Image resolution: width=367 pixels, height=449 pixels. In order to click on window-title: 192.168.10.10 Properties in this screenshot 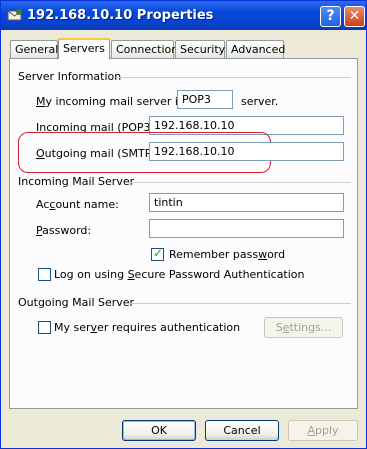, I will do `click(120, 15)`.